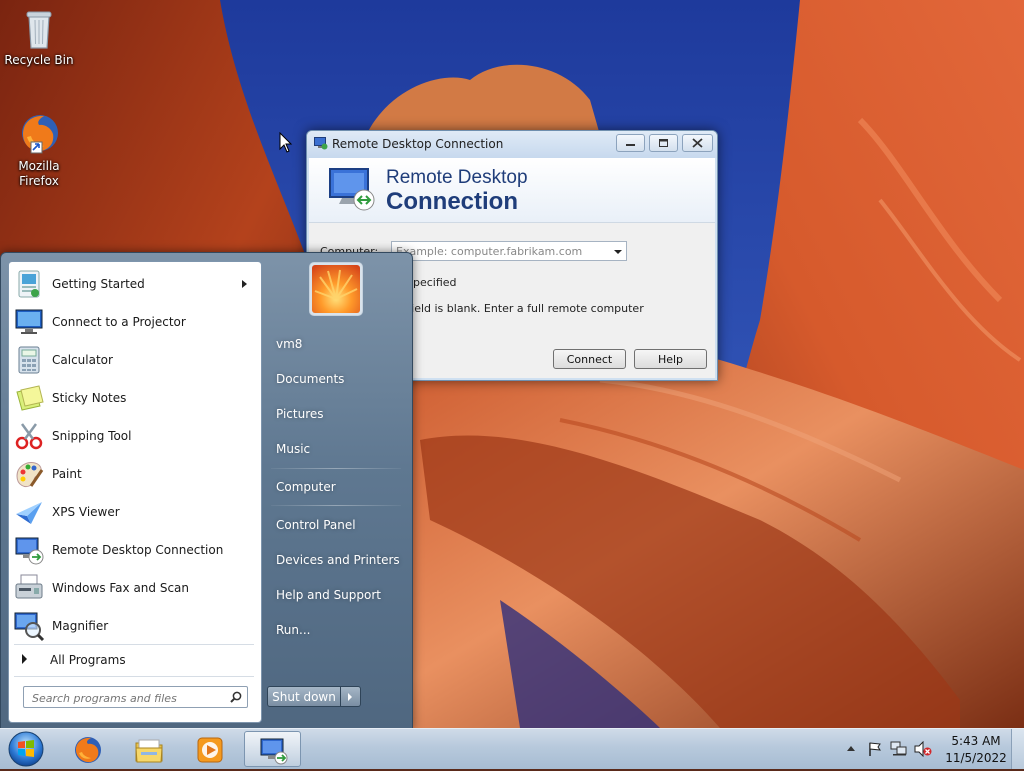  Describe the element at coordinates (135, 398) in the screenshot. I see `program-item-sticky-notes: Sticky Notes` at that location.